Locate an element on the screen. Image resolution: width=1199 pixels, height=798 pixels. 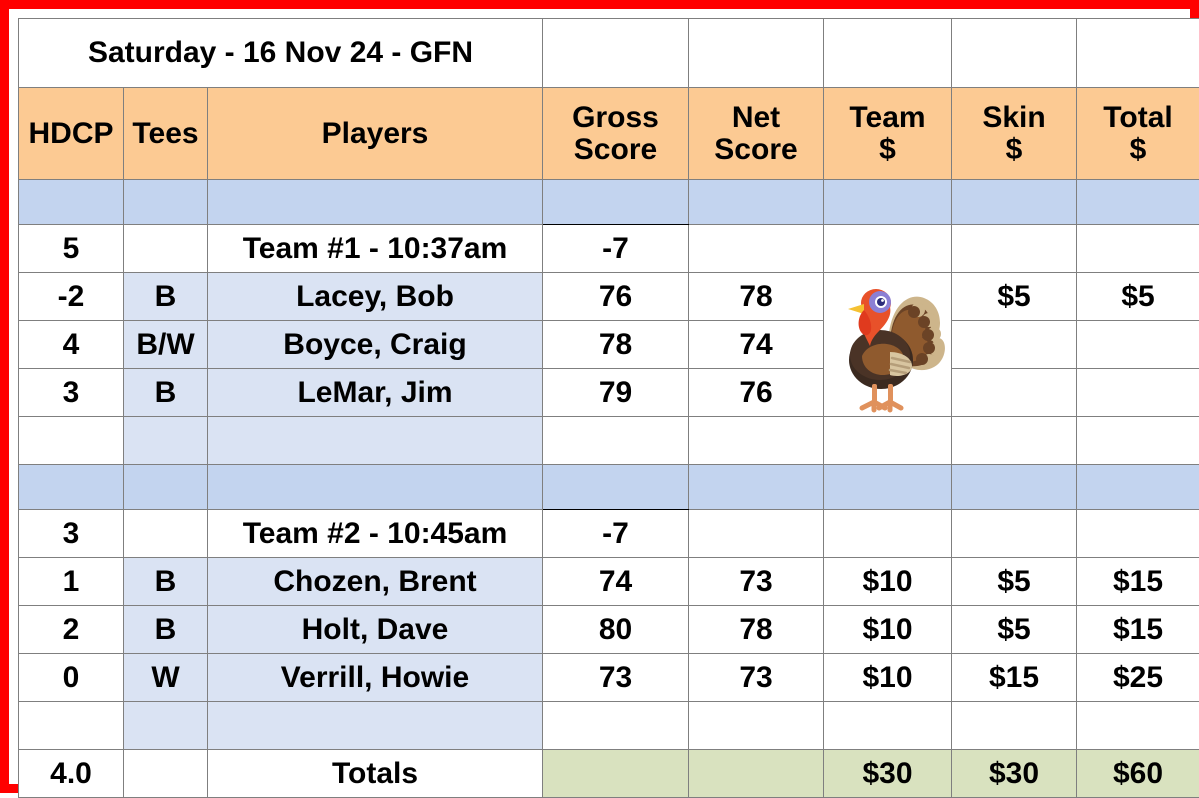
player-total-dollars: $5 is located at coordinates (1138, 297).